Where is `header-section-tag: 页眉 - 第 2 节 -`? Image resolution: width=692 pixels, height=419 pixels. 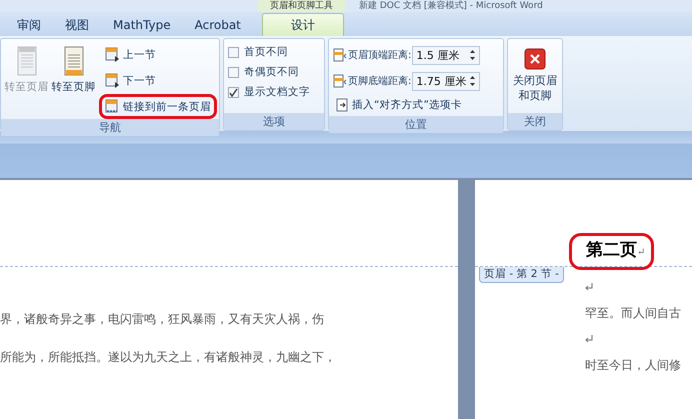 header-section-tag: 页眉 - 第 2 节 - is located at coordinates (521, 275).